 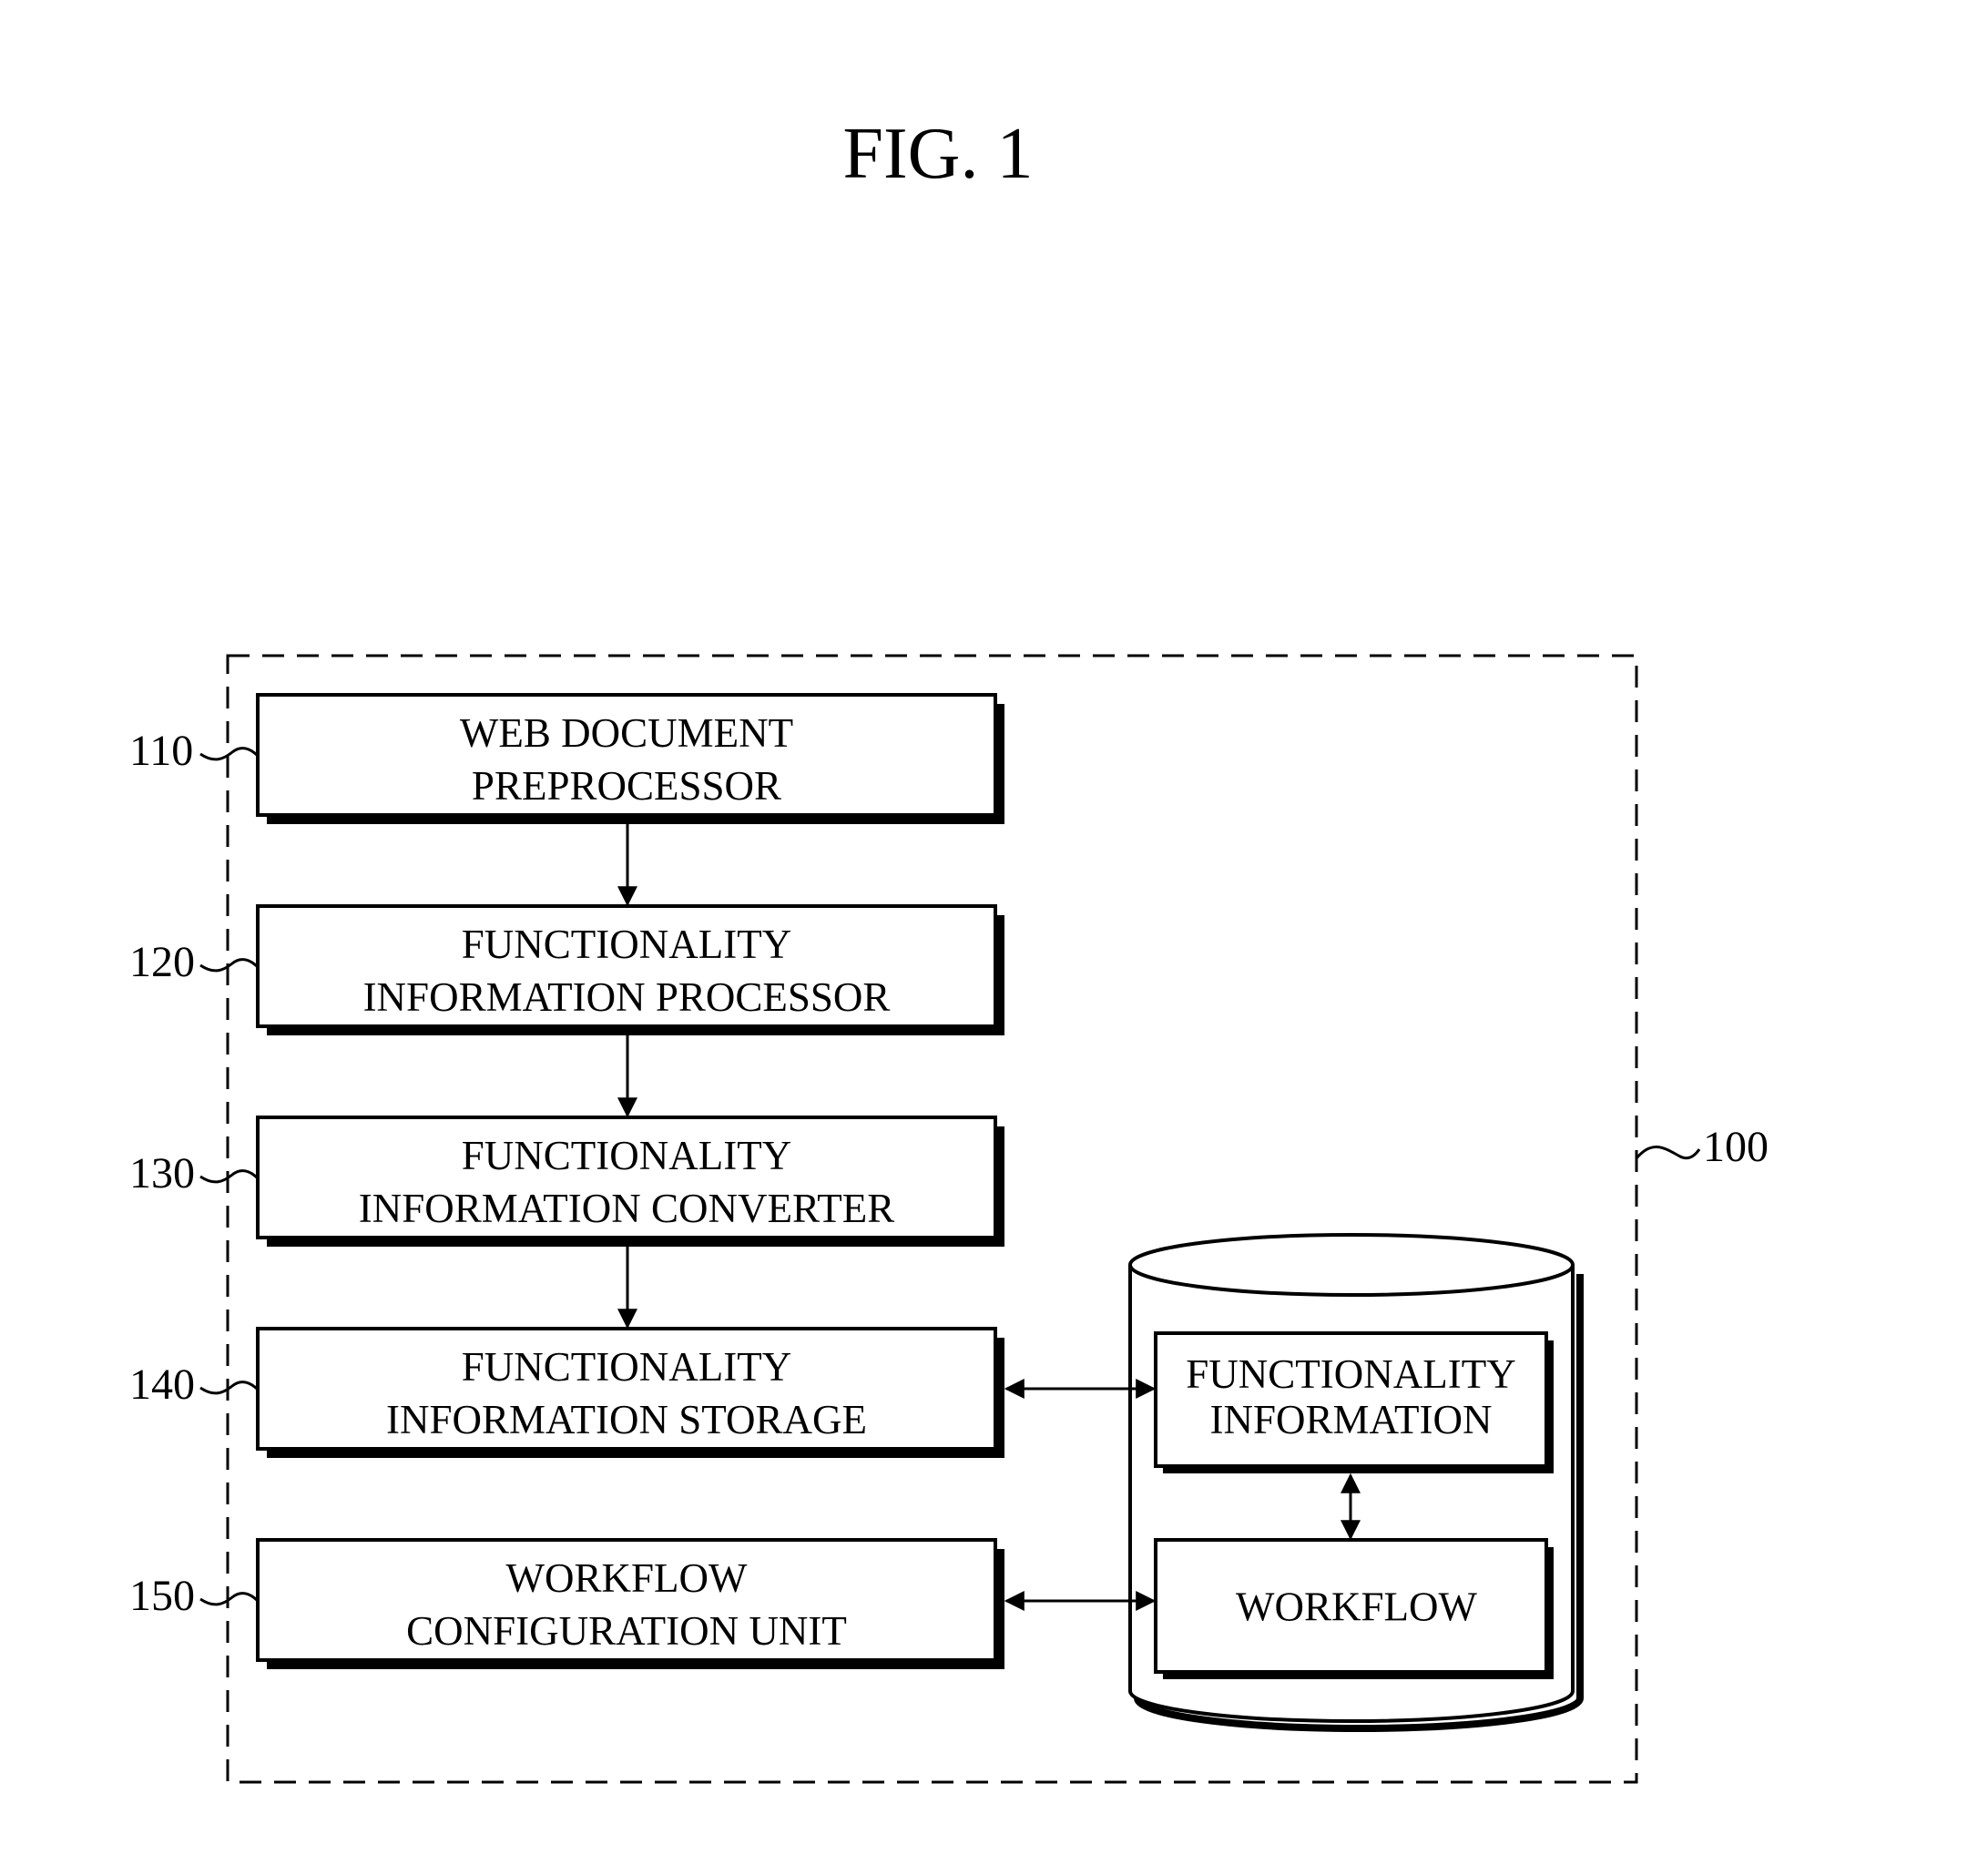 What do you see at coordinates (627, 1578) in the screenshot?
I see `block-label-line: WORKFLOW` at bounding box center [627, 1578].